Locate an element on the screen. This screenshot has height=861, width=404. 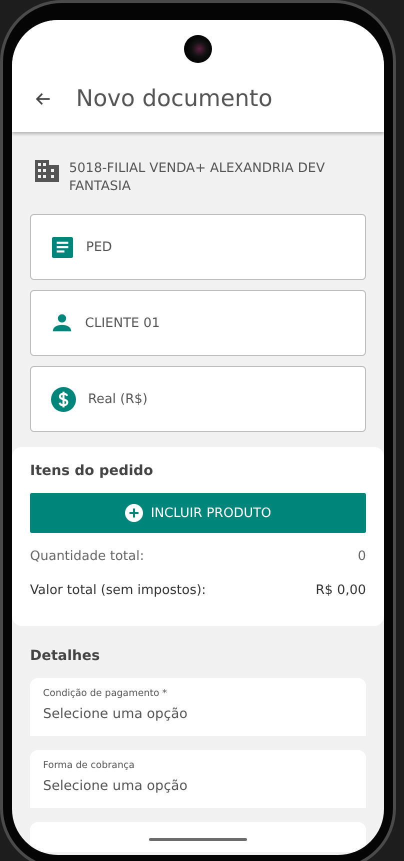
section-title: Detalhes is located at coordinates (65, 656).